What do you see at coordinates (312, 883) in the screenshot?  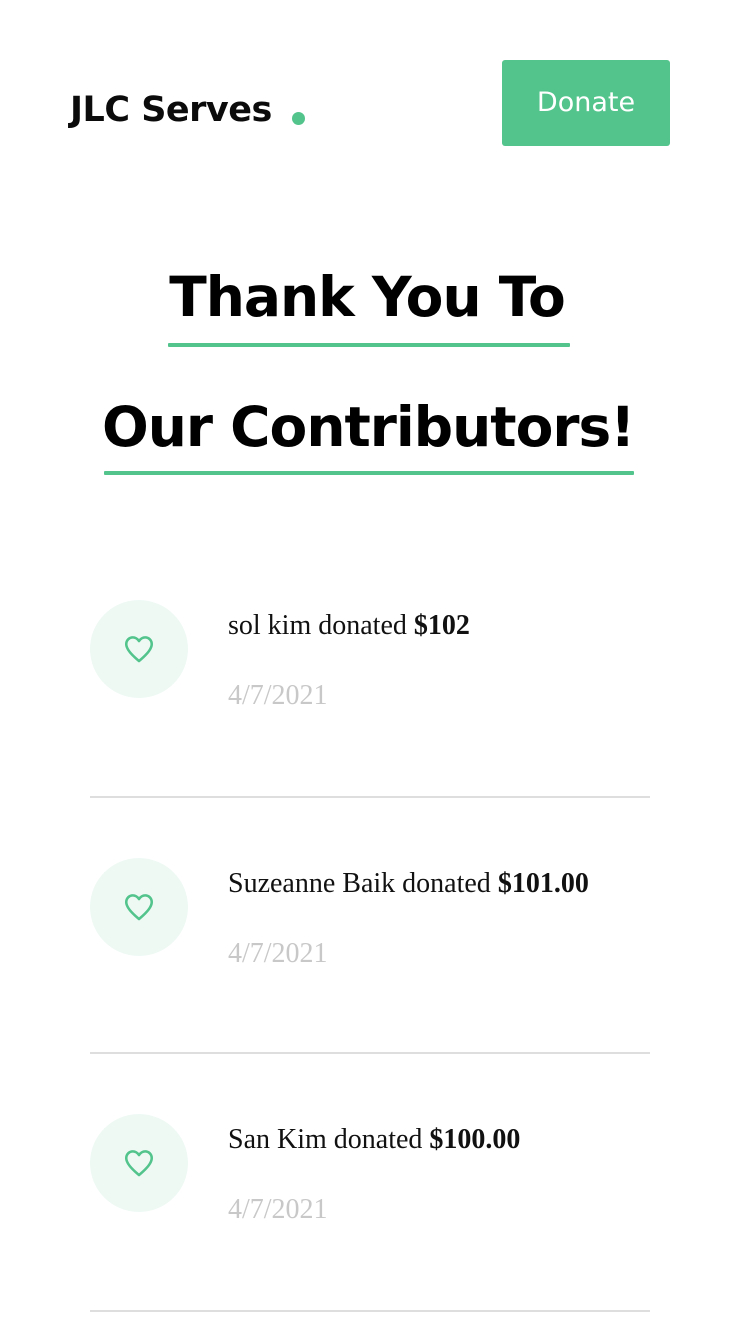 I see `donor-name: Suzeanne Baik` at bounding box center [312, 883].